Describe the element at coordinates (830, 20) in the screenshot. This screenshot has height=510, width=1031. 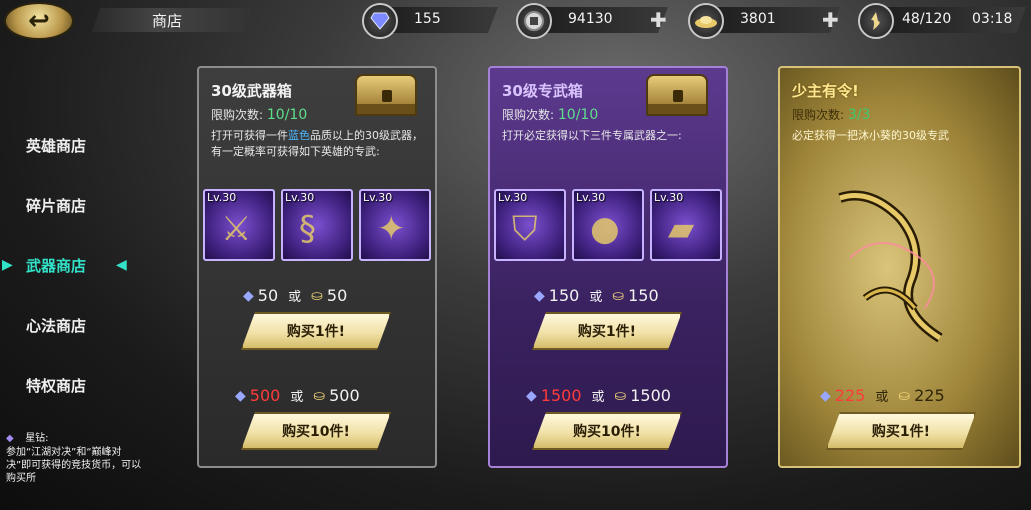
I see `add-ingot-button: ✚` at that location.